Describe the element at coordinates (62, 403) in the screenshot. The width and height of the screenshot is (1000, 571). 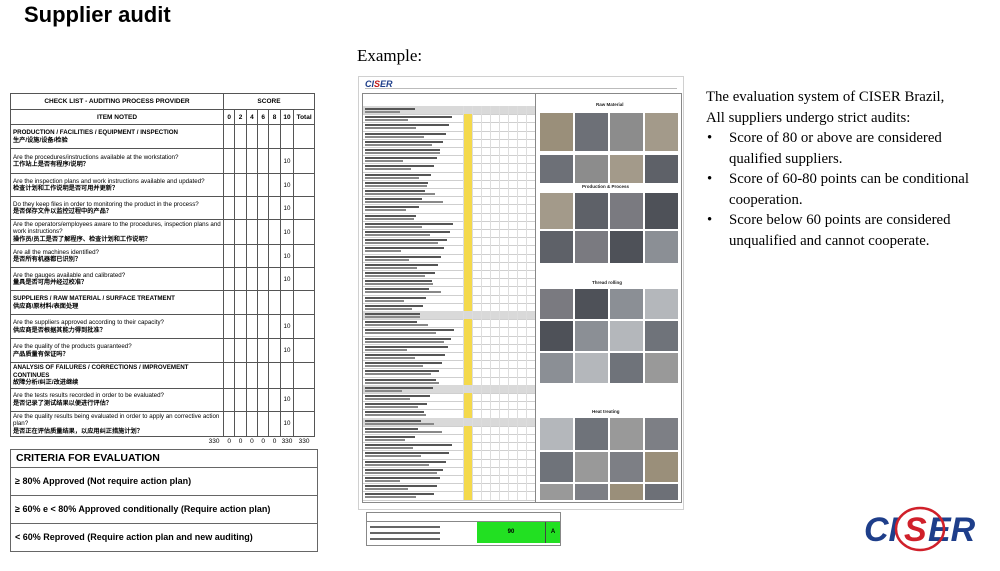
I see `item-chinese: 是否记录了测试结果以便进行评估？` at that location.